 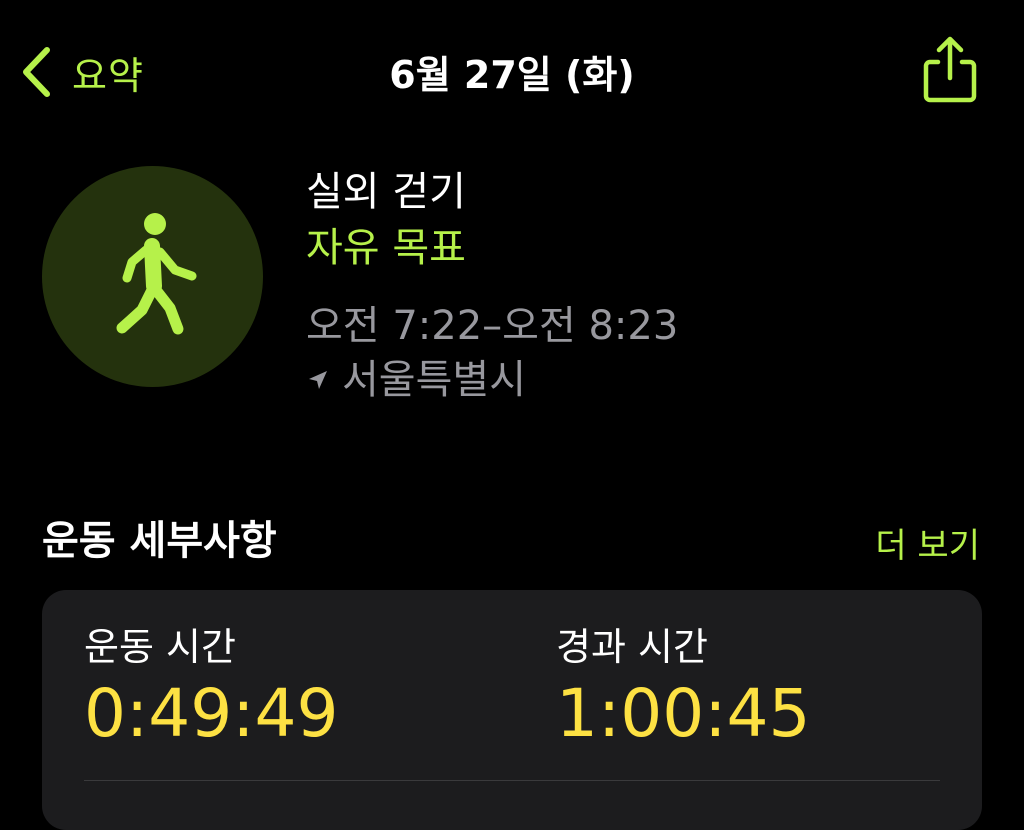 What do you see at coordinates (324, 380) in the screenshot?
I see `location-arrow-icon` at bounding box center [324, 380].